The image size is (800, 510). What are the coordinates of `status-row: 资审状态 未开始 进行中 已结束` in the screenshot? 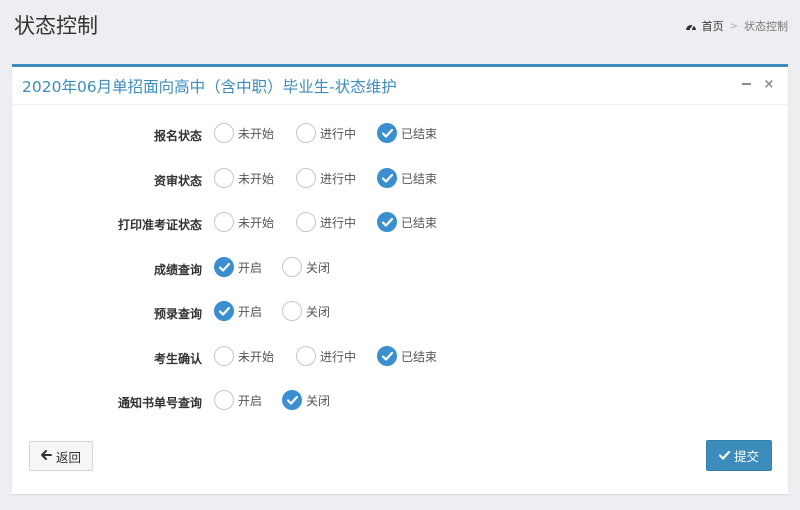 It's located at (400, 181).